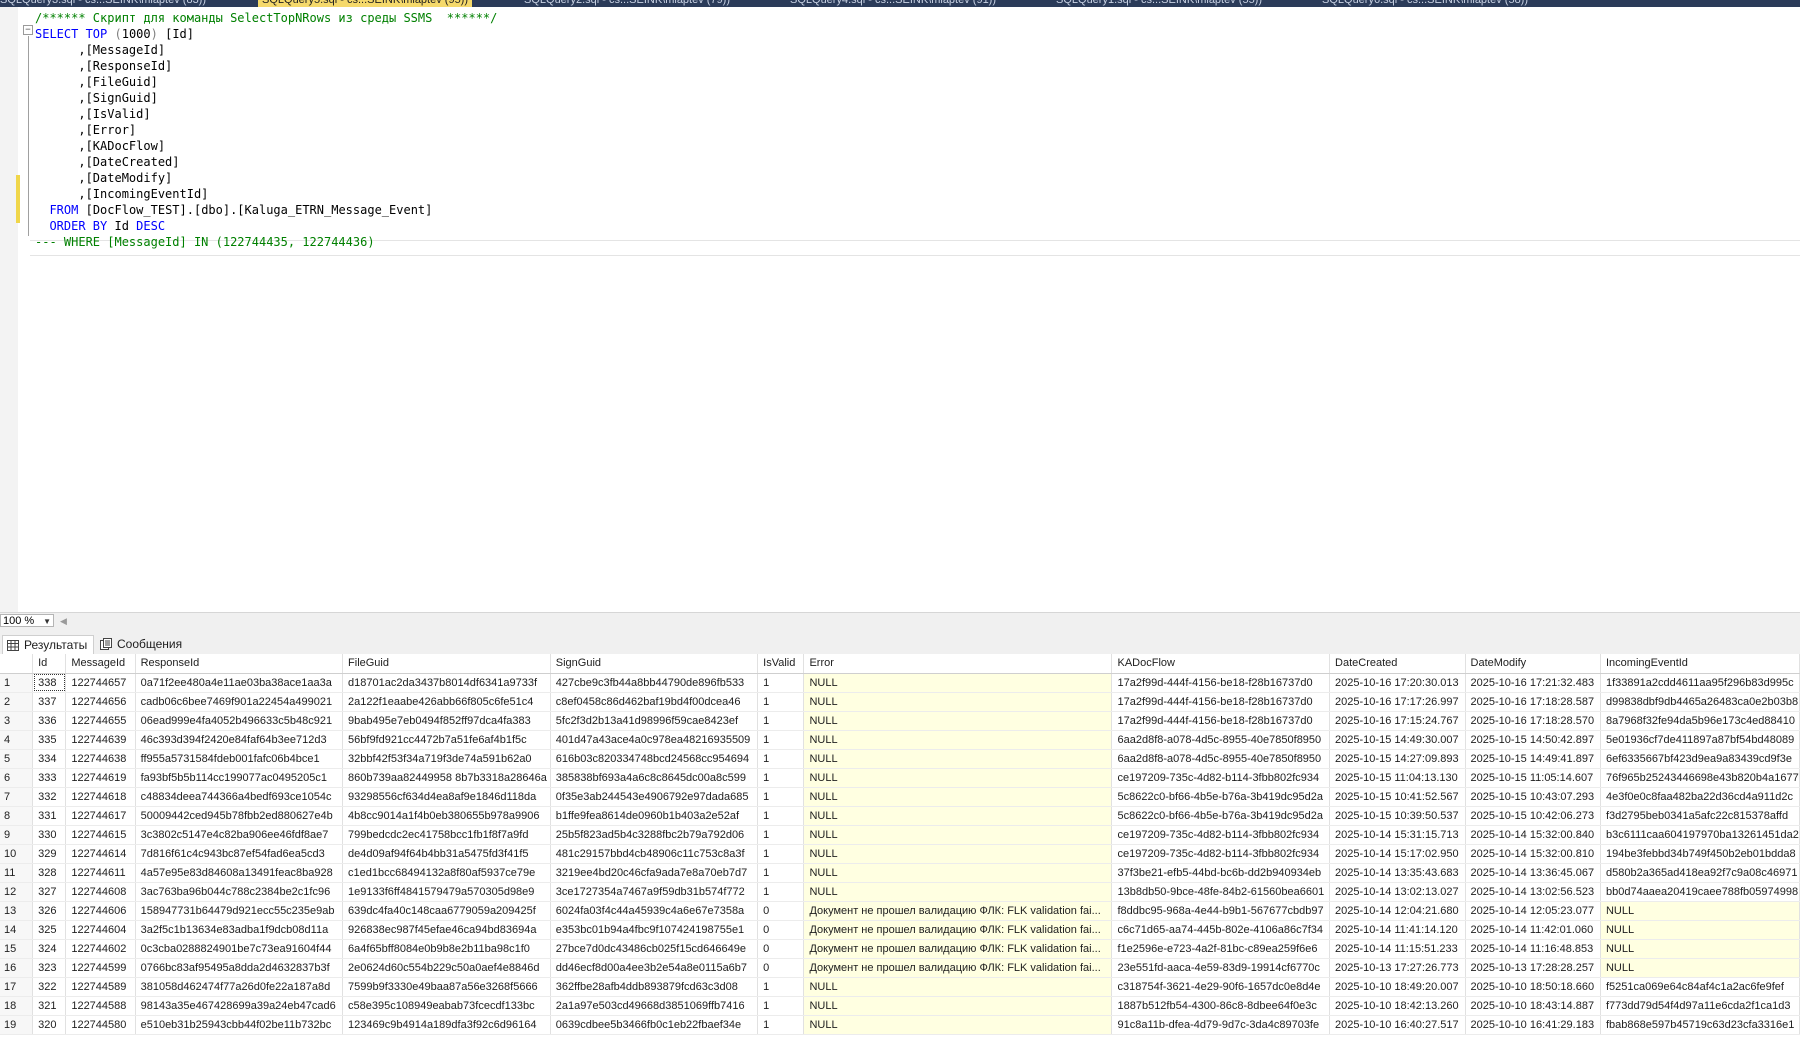  Describe the element at coordinates (654, 1006) in the screenshot. I see `grid-cell: 2a1a97e503cd49668d3851069ffb7416` at that location.